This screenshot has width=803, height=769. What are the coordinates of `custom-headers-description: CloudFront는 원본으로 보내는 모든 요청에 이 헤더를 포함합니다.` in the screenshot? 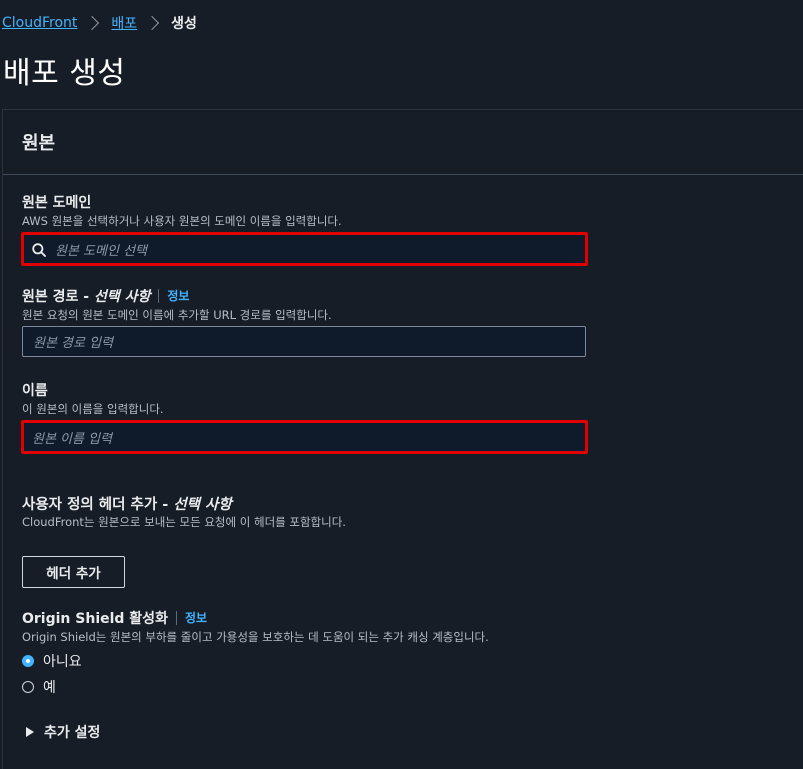 It's located at (184, 522).